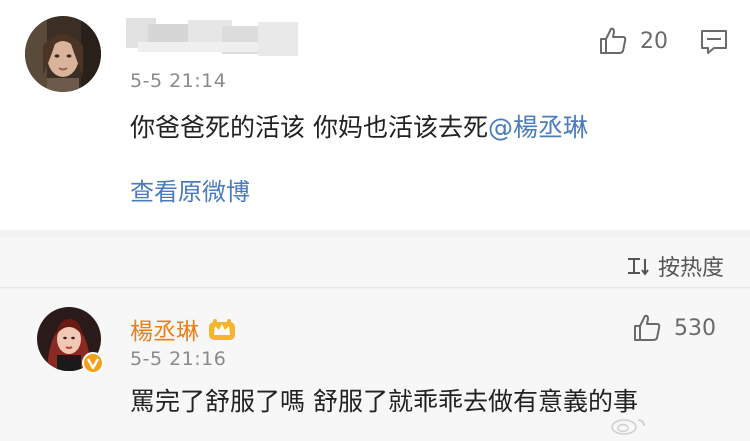 The height and width of the screenshot is (441, 750). What do you see at coordinates (309, 127) in the screenshot?
I see `comment-body: 你爸爸死的活该 你妈也活该去死` at bounding box center [309, 127].